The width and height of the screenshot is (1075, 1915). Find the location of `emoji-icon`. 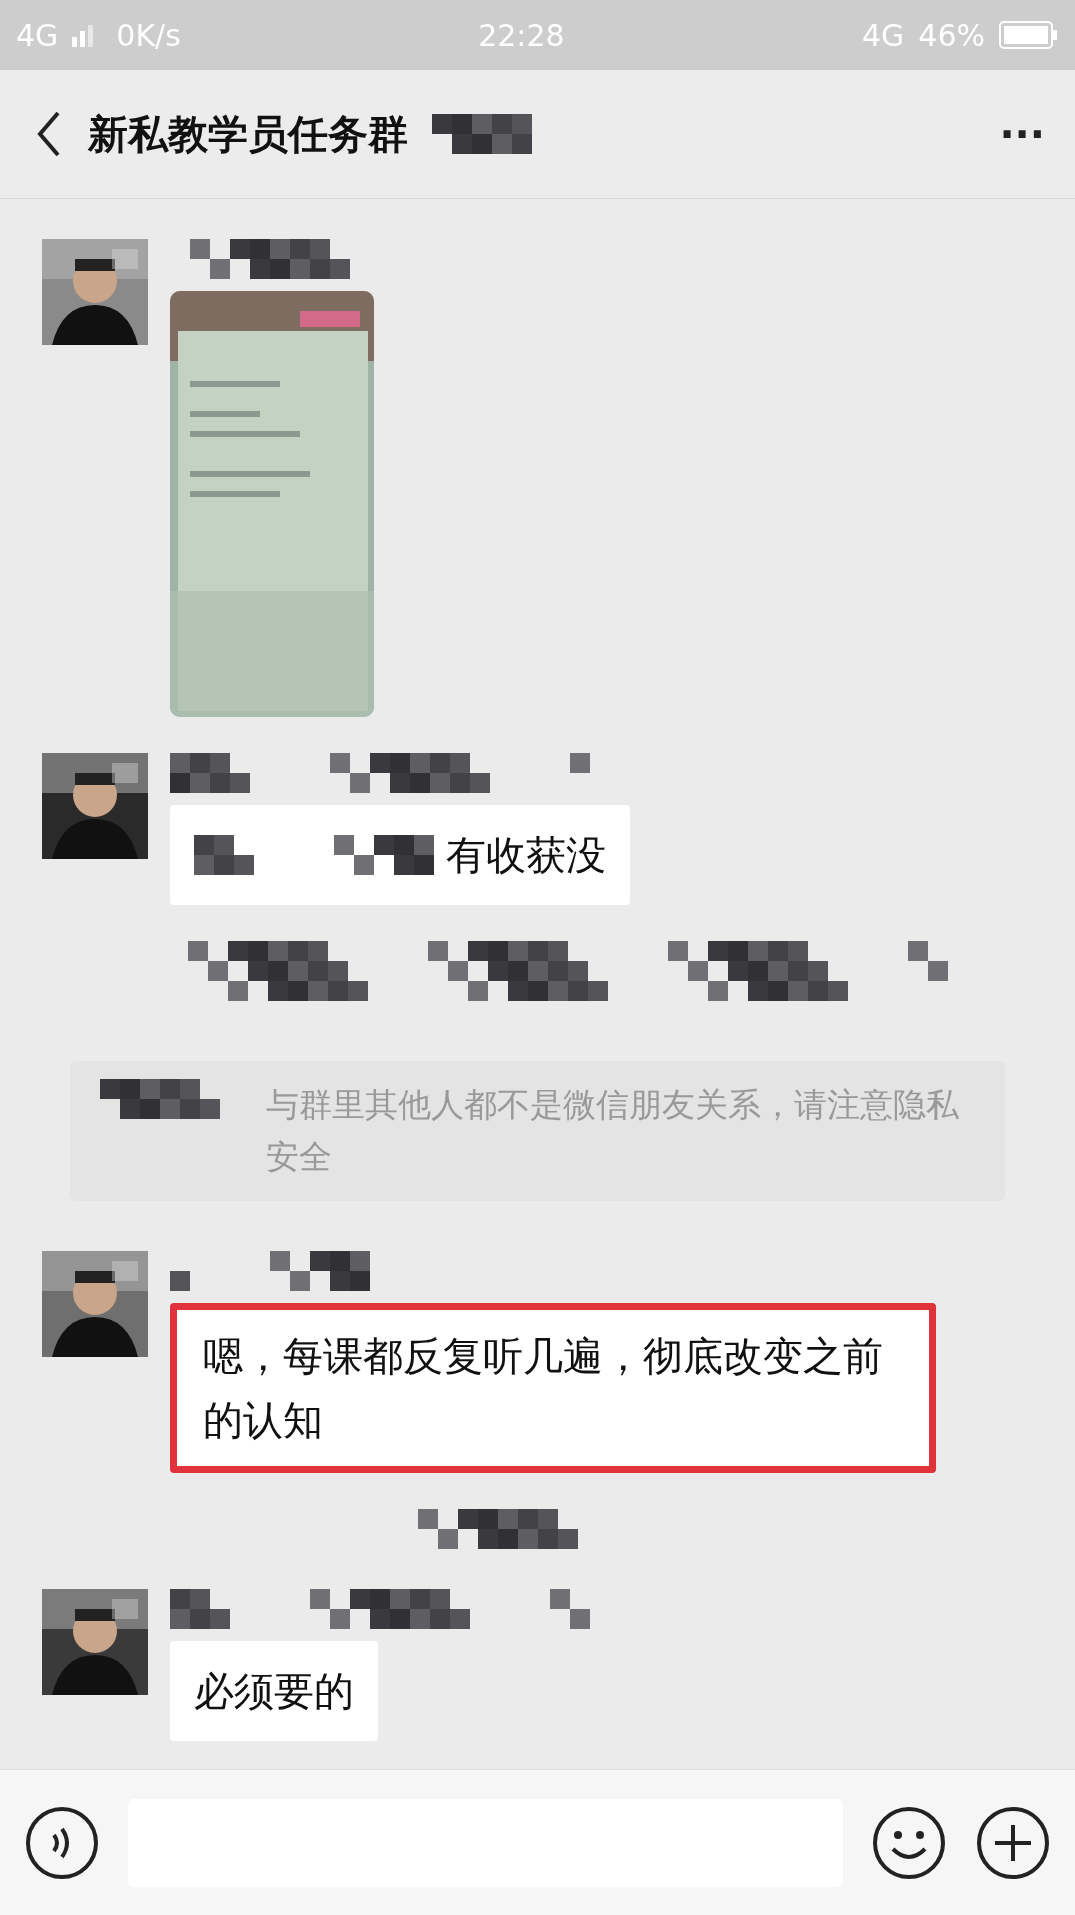

emoji-icon is located at coordinates (909, 1842).